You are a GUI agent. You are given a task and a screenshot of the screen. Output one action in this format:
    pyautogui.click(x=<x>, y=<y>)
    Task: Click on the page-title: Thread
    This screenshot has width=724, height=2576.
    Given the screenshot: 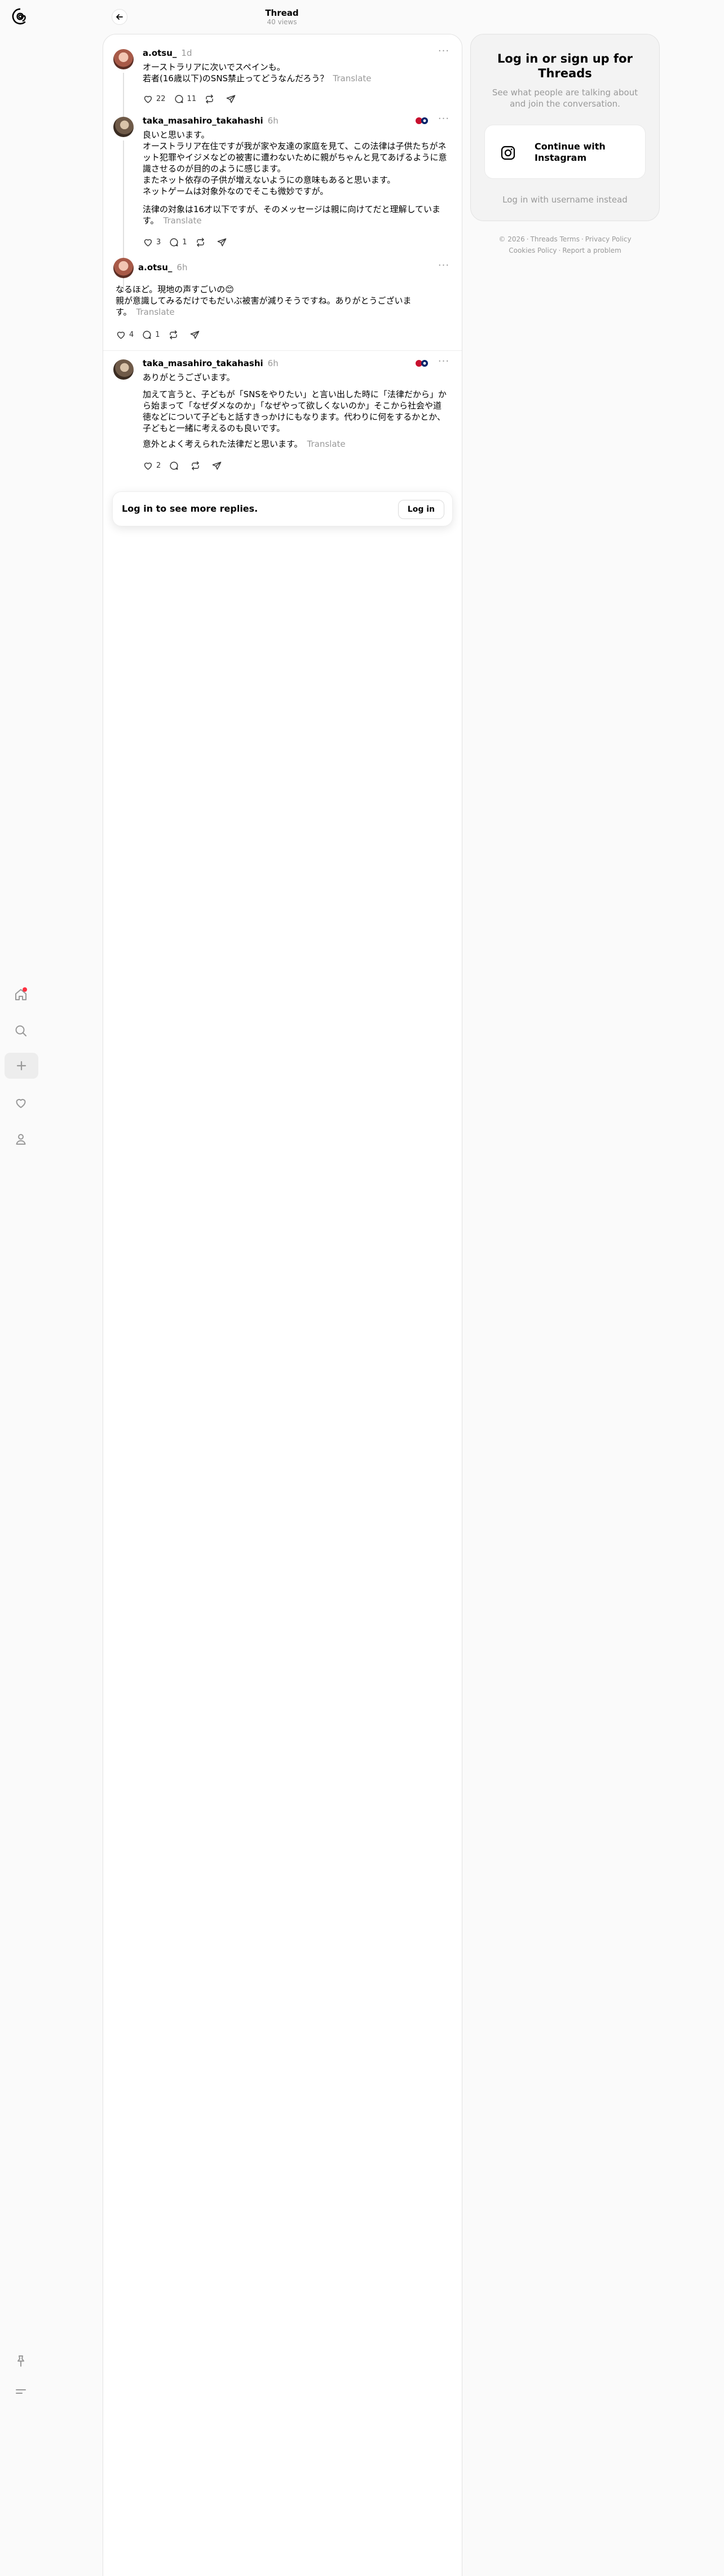 What is the action you would take?
    pyautogui.click(x=282, y=13)
    